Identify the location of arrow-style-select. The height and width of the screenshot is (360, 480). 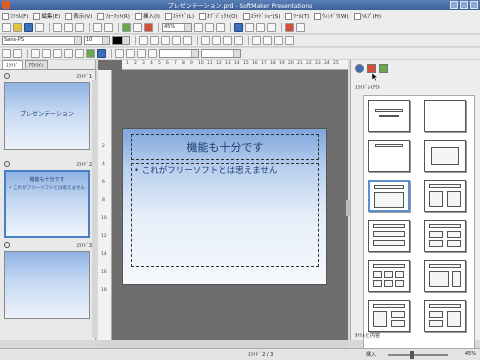
(221, 53).